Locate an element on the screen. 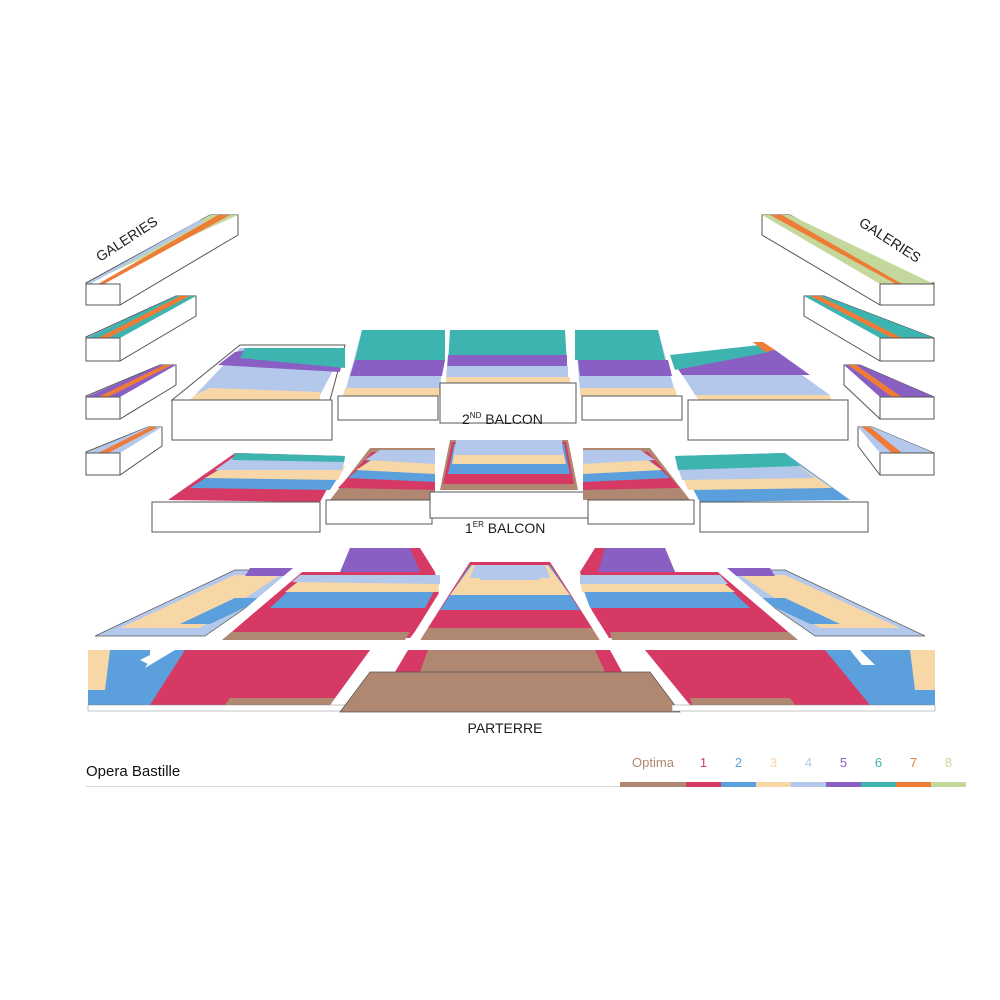 This screenshot has width=1000, height=1000. legend-label-1: 1 is located at coordinates (703, 762).